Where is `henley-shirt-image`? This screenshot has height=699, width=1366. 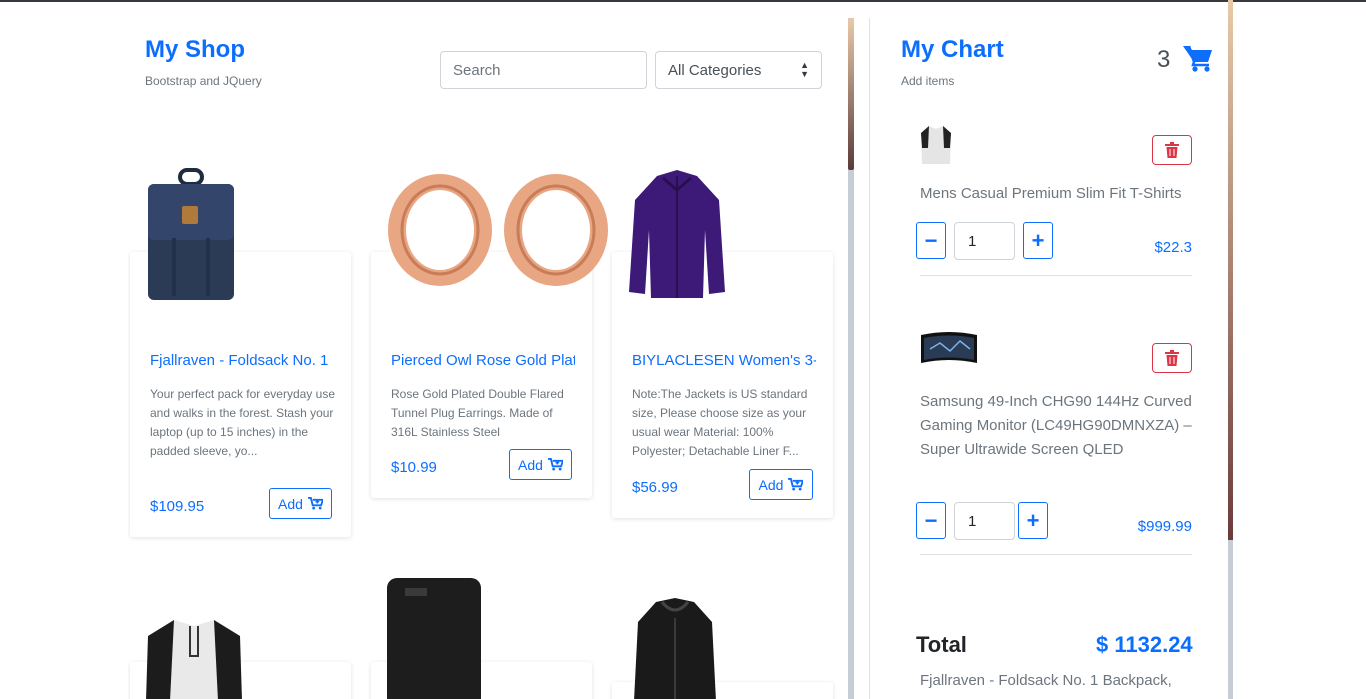 henley-shirt-image is located at coordinates (194, 659).